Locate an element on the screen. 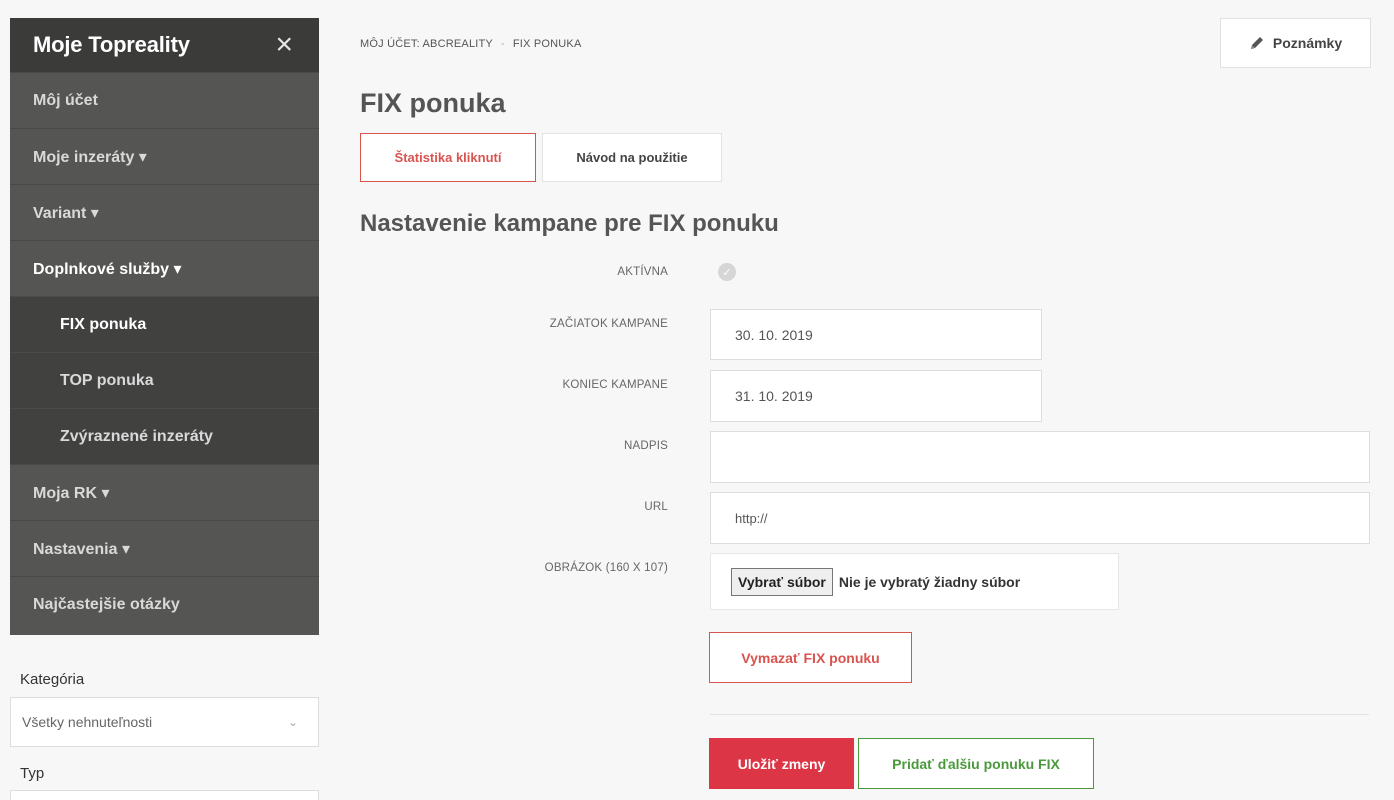 This screenshot has height=800, width=1394. check-icon: ✓ is located at coordinates (727, 272).